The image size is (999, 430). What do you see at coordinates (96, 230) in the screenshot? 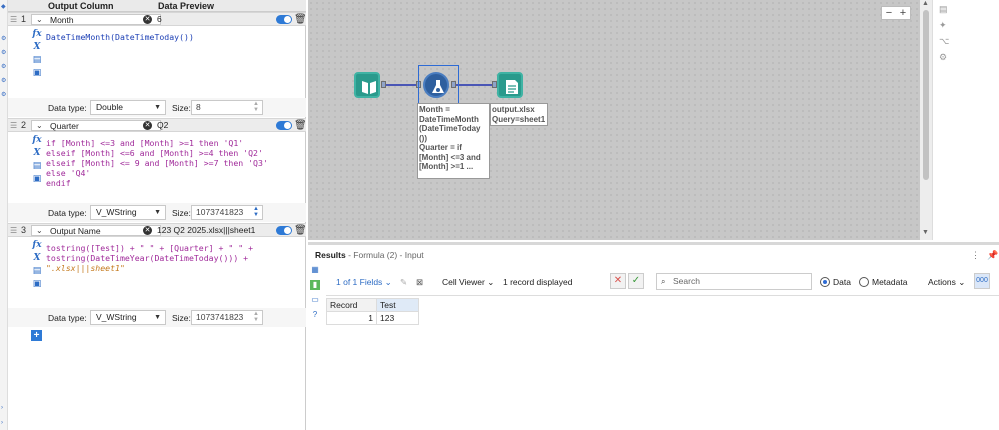
I see `output-column-select: ⌄ Output Name` at bounding box center [96, 230].